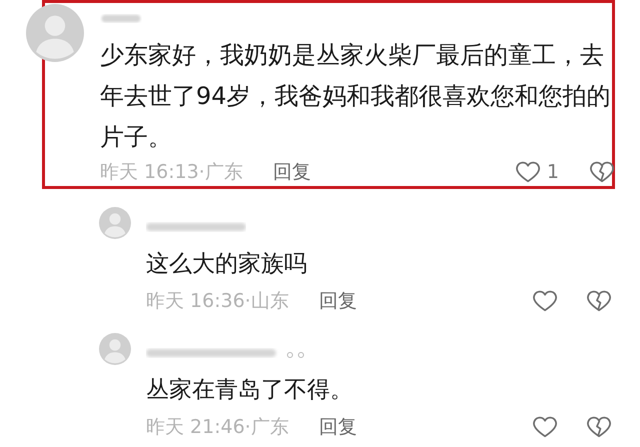 This screenshot has width=640, height=447. Describe the element at coordinates (250, 390) in the screenshot. I see `comment-text: 丛家在青岛了不得。` at that location.